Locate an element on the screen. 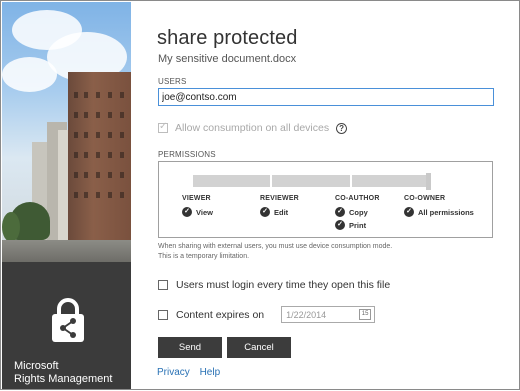 The height and width of the screenshot is (391, 520). permission-item: ✓ Copy is located at coordinates (357, 212).